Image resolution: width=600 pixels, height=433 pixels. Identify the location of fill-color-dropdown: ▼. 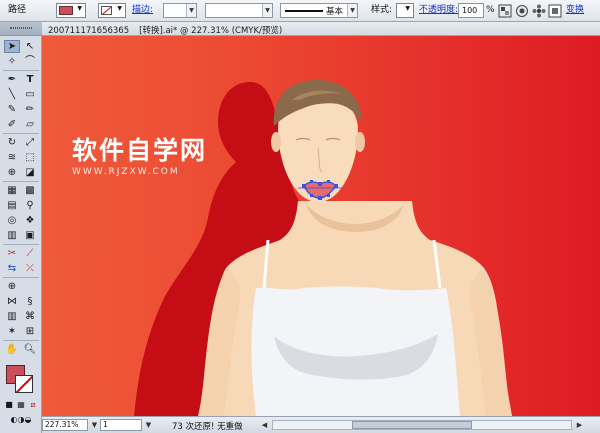
(71, 10).